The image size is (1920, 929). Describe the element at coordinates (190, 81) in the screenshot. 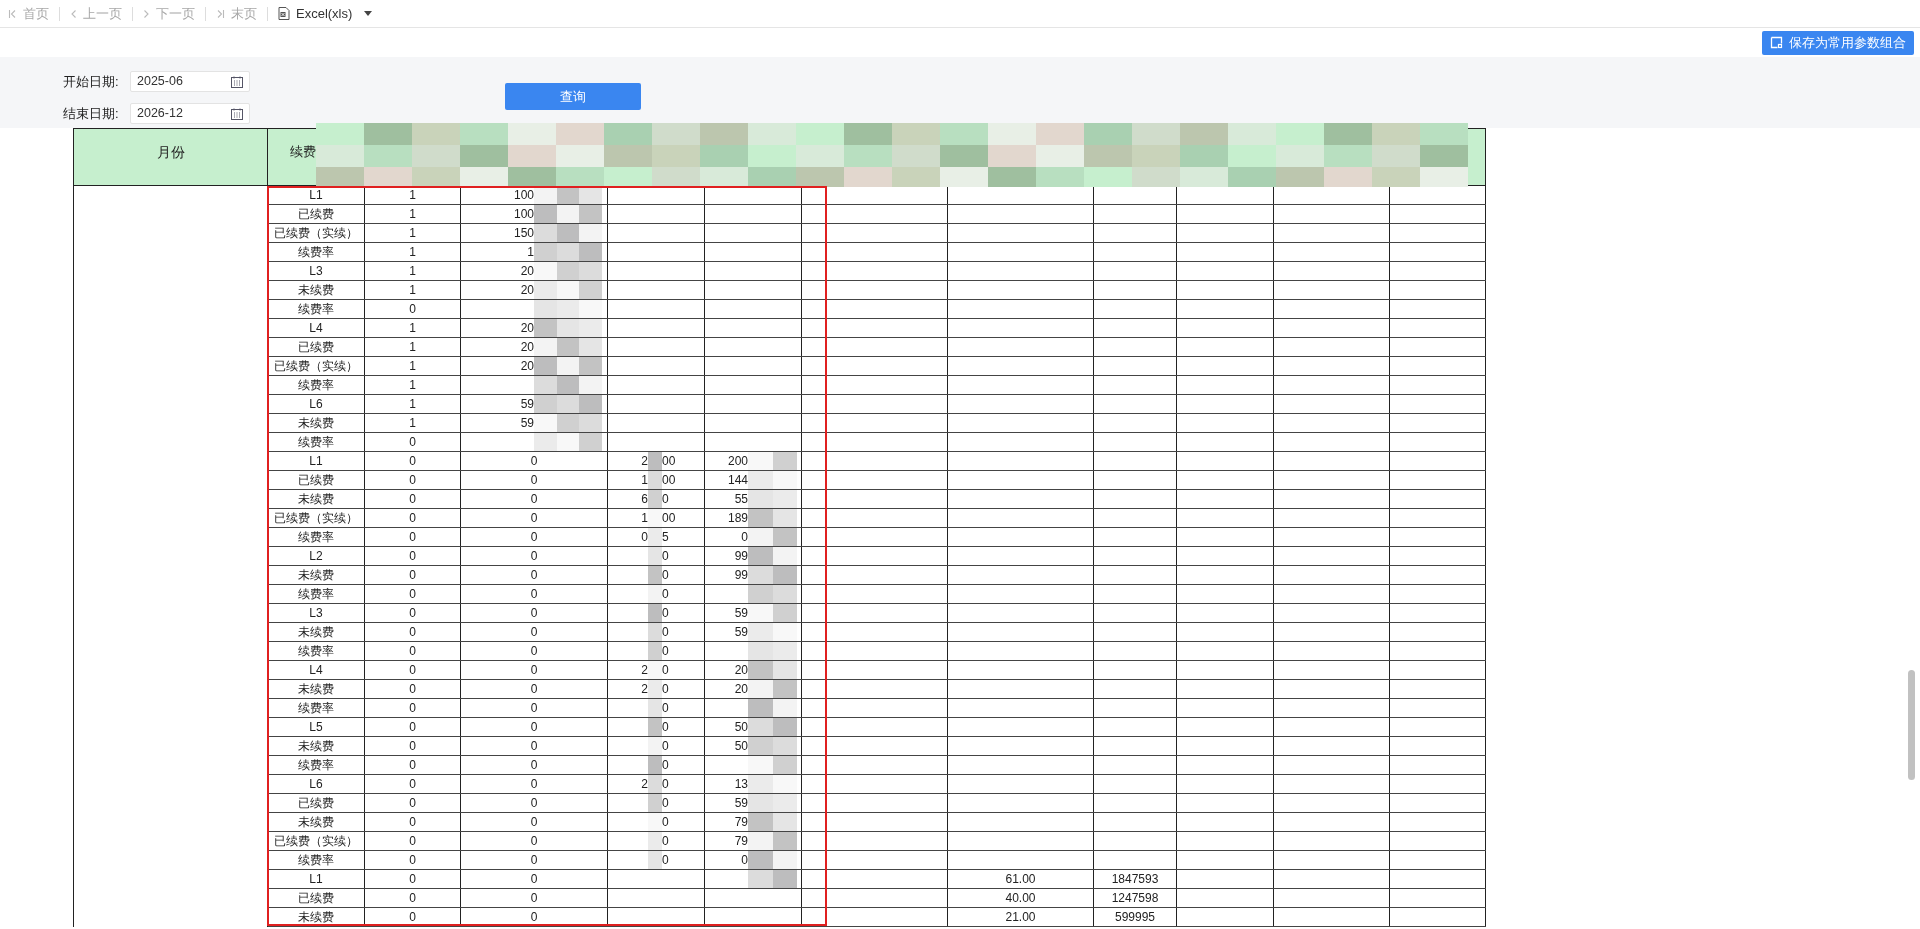

I see `date-field: 2025-06` at that location.